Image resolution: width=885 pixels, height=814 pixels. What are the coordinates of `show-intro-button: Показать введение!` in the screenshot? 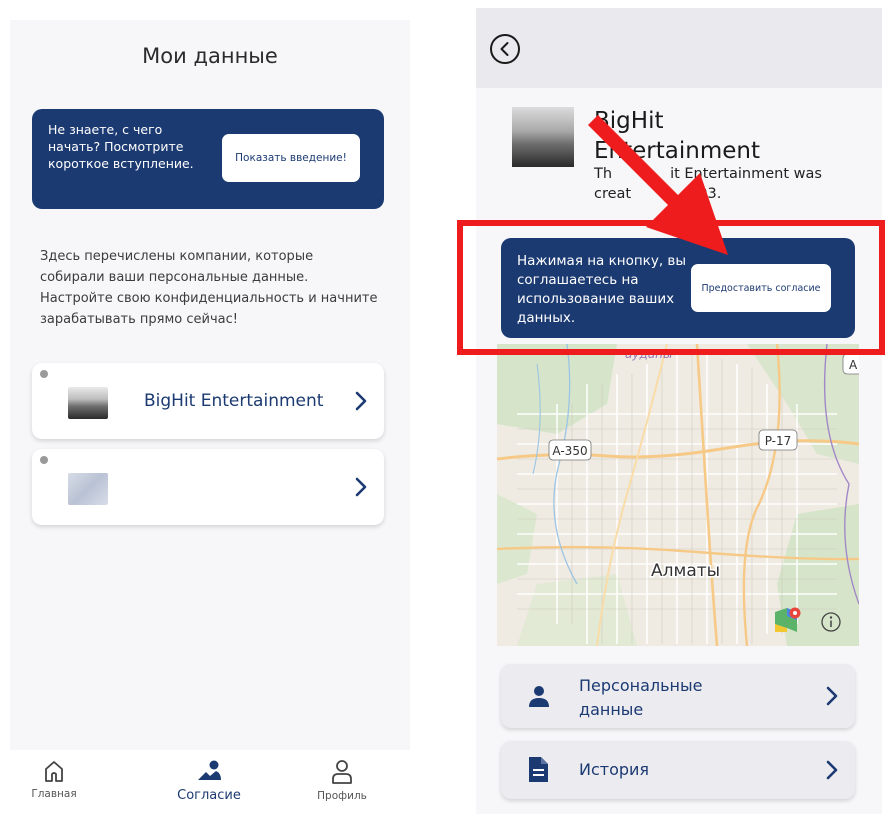 It's located at (291, 158).